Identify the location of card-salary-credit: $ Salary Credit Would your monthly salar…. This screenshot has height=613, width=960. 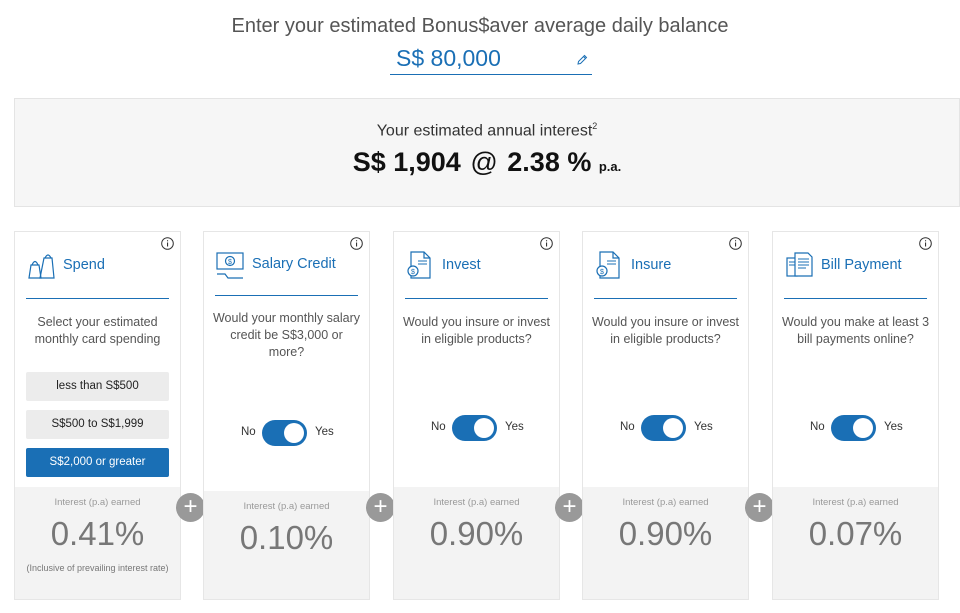
(286, 415).